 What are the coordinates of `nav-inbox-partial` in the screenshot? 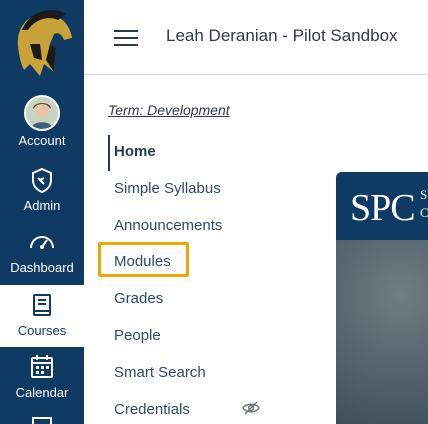 It's located at (42, 417).